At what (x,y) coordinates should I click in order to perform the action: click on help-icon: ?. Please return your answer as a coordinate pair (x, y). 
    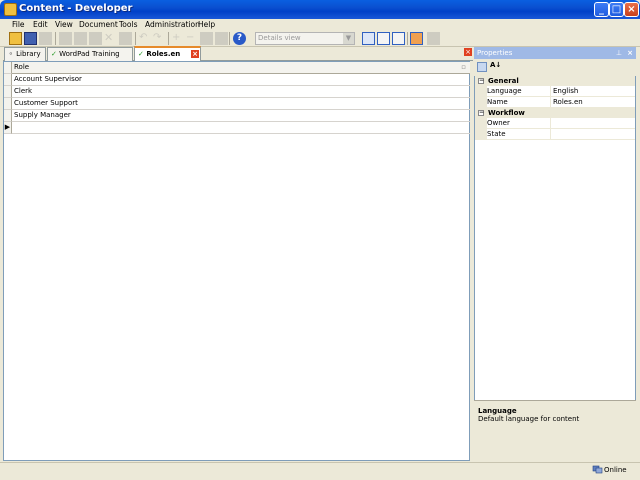
    Looking at the image, I should click on (239, 38).